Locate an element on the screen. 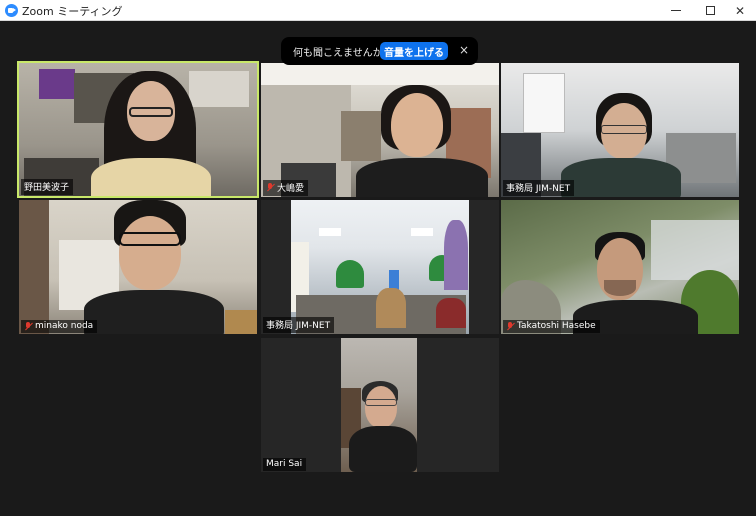 This screenshot has height=516, width=756. whiteboard is located at coordinates (544, 103).